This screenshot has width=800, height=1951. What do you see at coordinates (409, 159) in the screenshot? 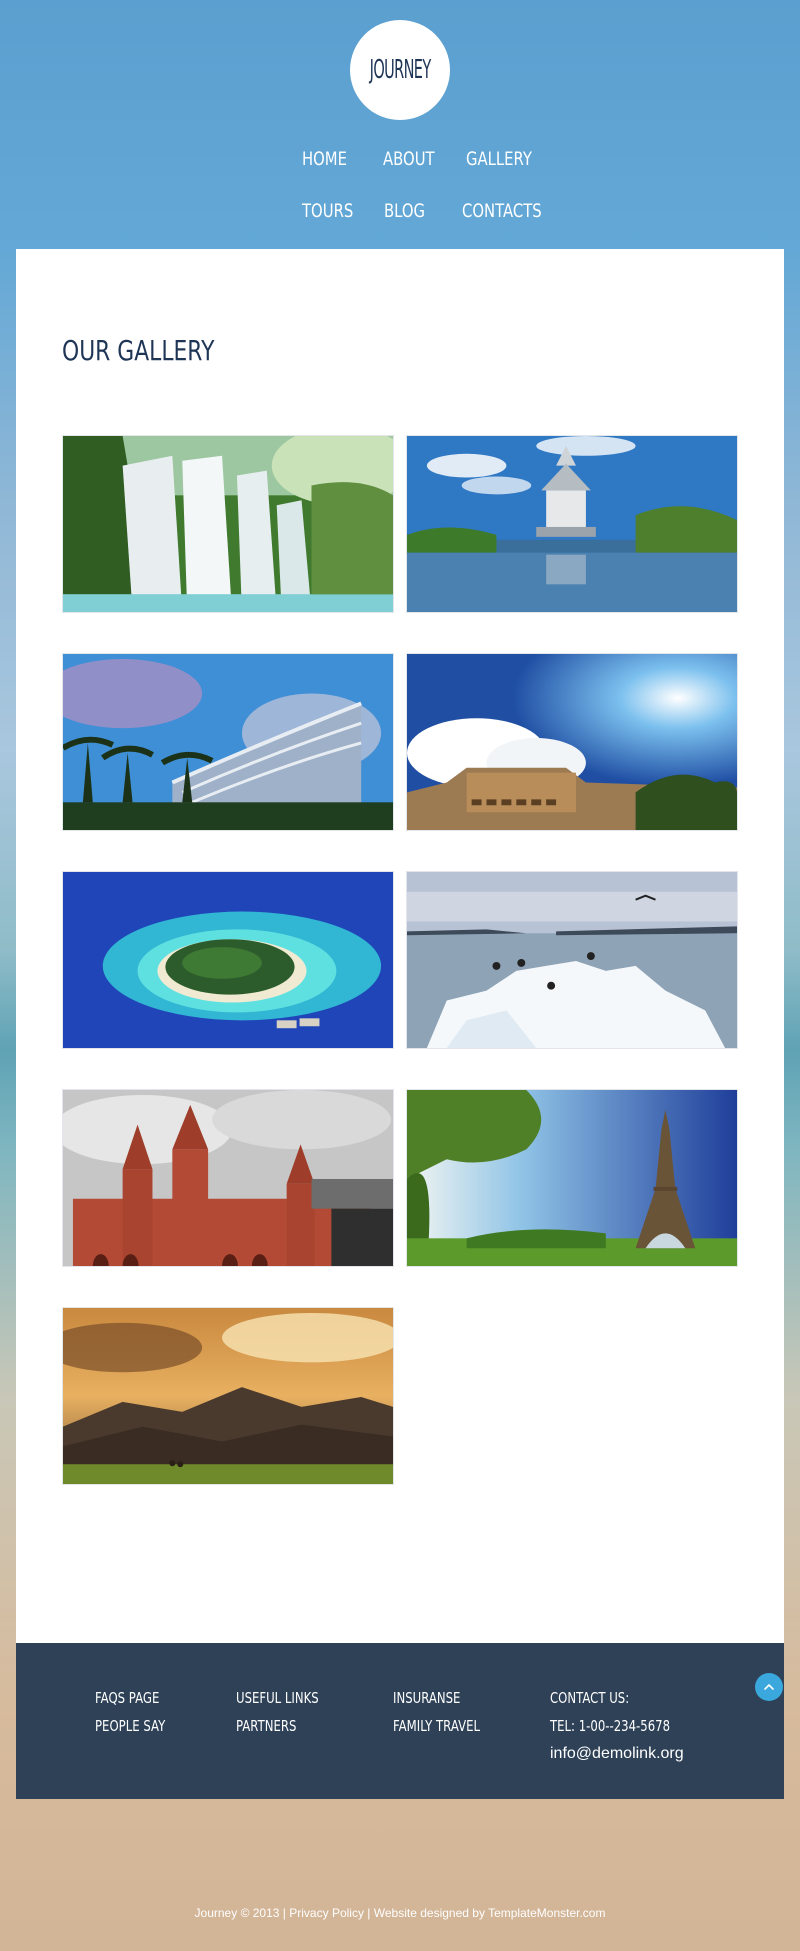
I see `nav-about: ABOUT` at bounding box center [409, 159].